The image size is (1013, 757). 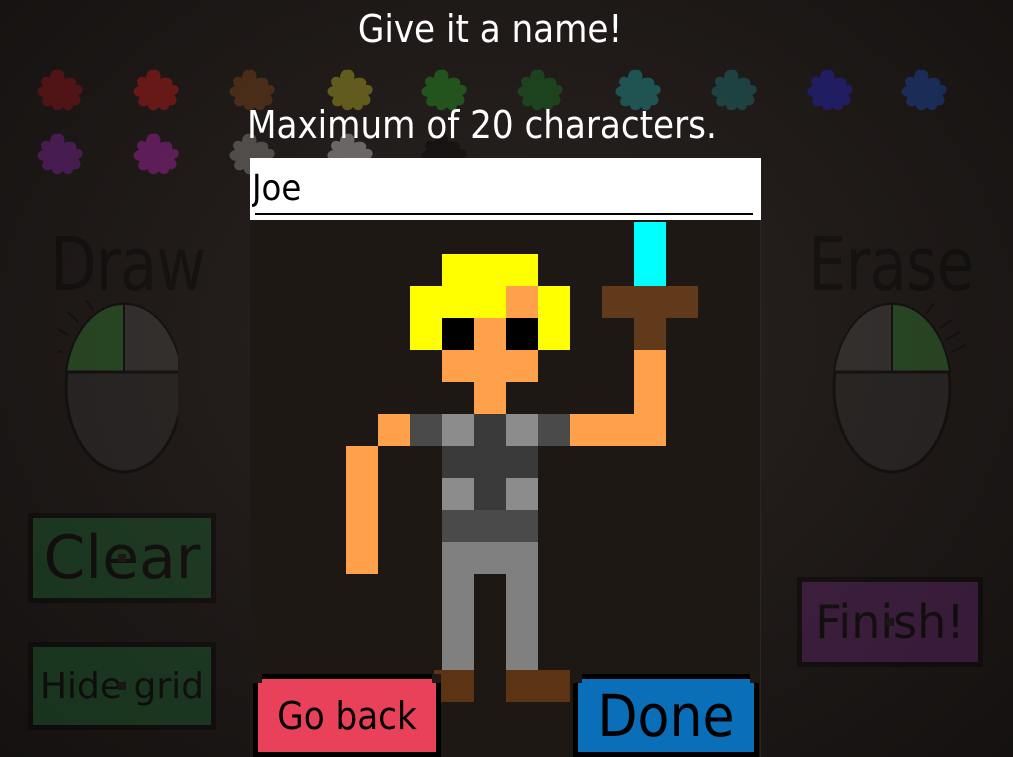 I want to click on name-input, so click(x=502, y=188).